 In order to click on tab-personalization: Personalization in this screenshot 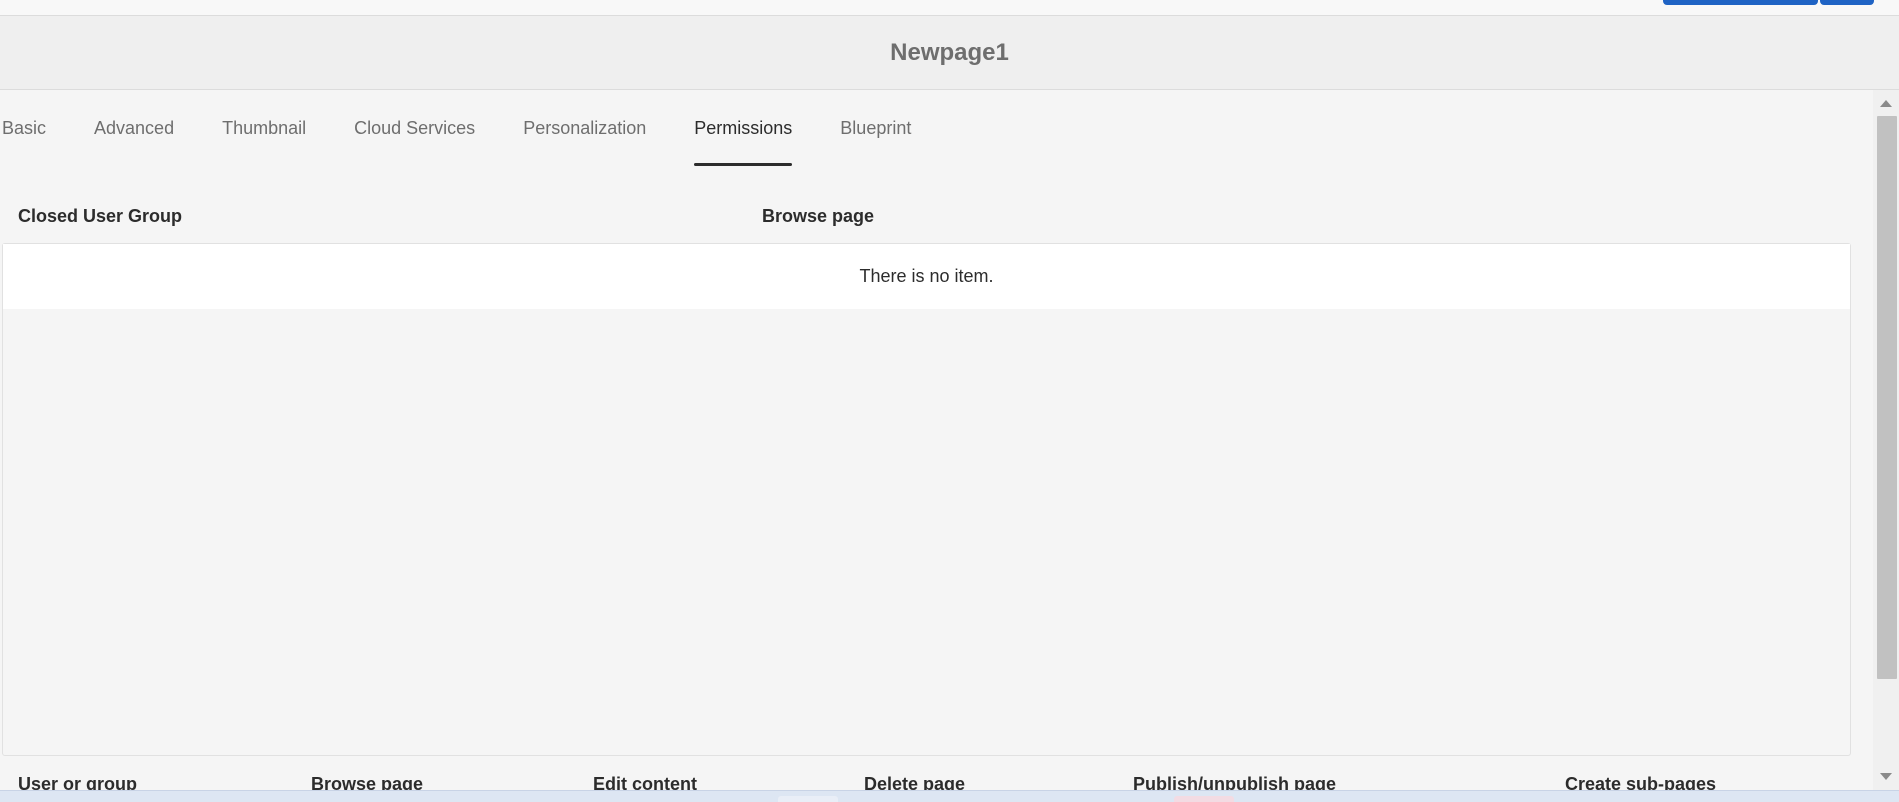, I will do `click(584, 128)`.